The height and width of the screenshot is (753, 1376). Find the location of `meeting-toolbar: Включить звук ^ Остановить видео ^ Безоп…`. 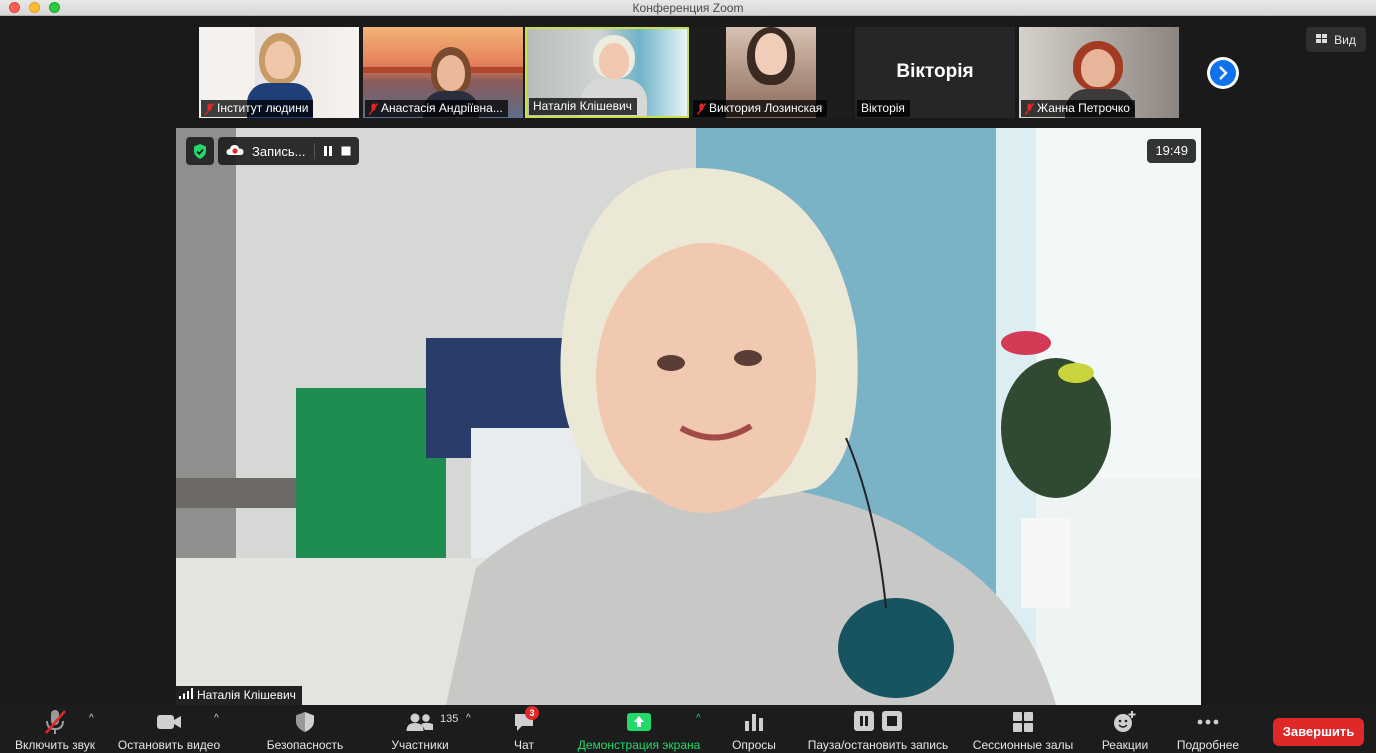

meeting-toolbar: Включить звук ^ Остановить видео ^ Безоп… is located at coordinates (688, 729).